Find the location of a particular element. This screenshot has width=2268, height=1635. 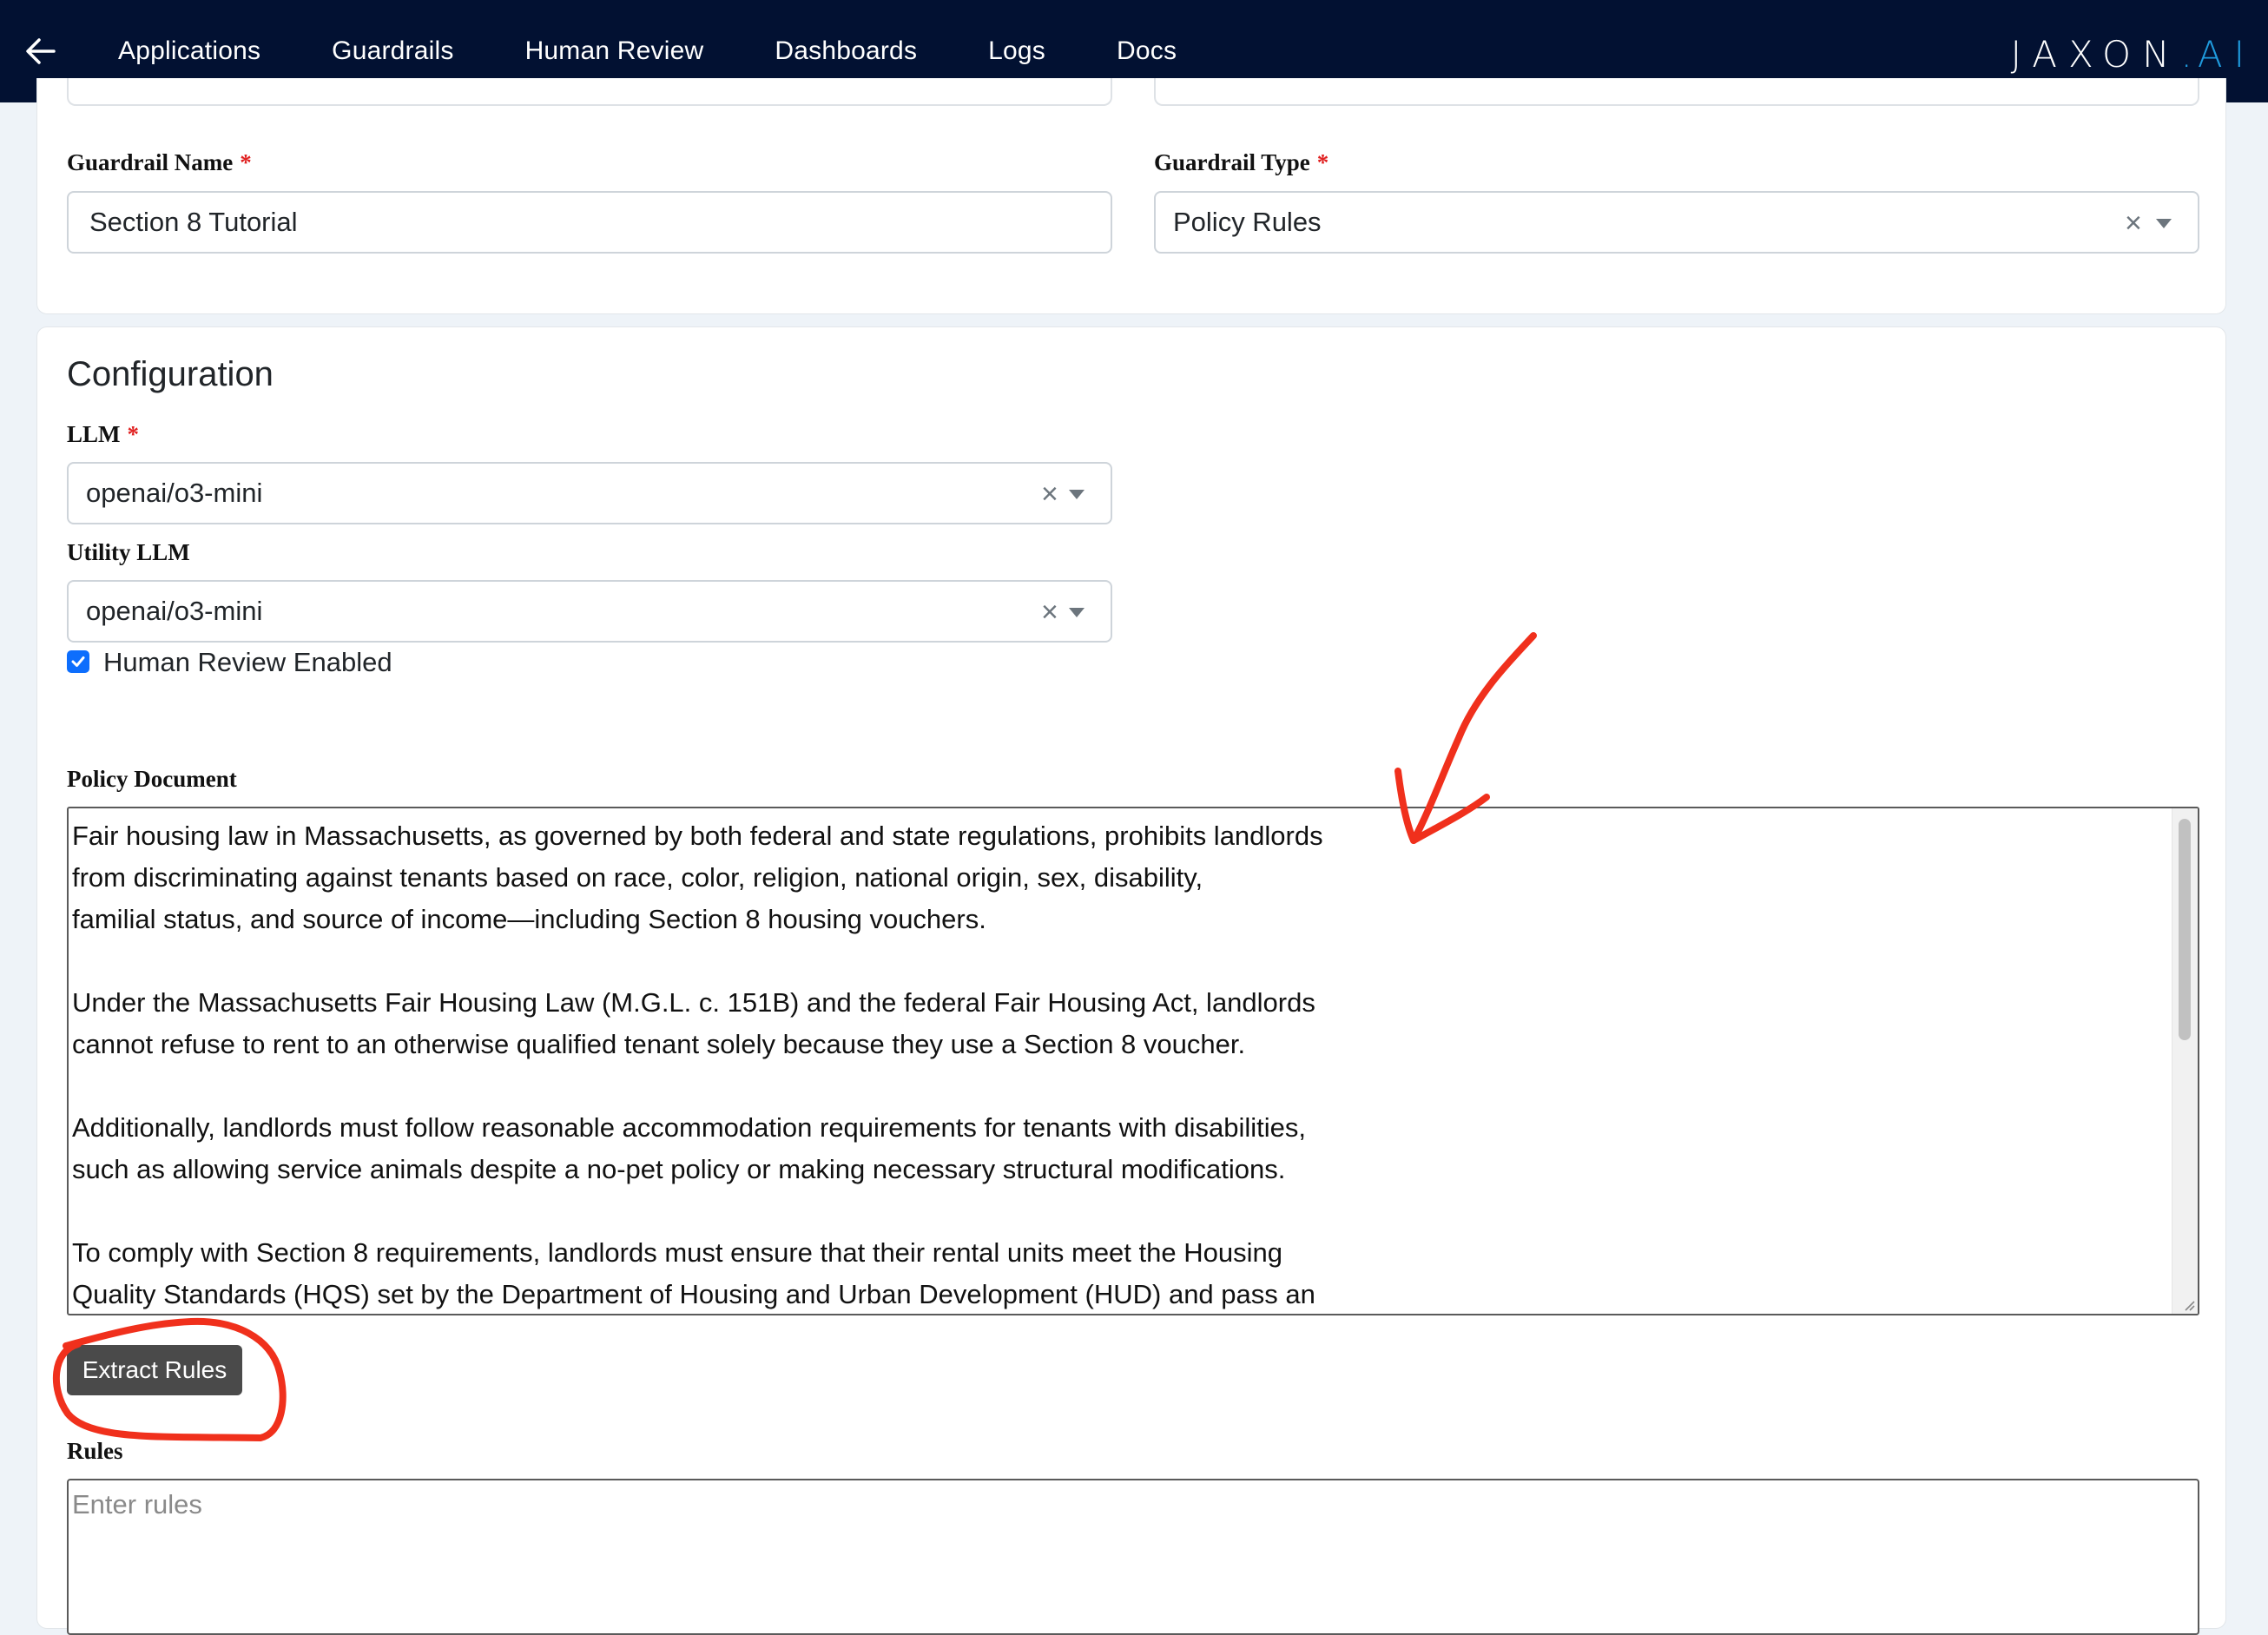

extract-rules-button: Extract Rules is located at coordinates (155, 1370).